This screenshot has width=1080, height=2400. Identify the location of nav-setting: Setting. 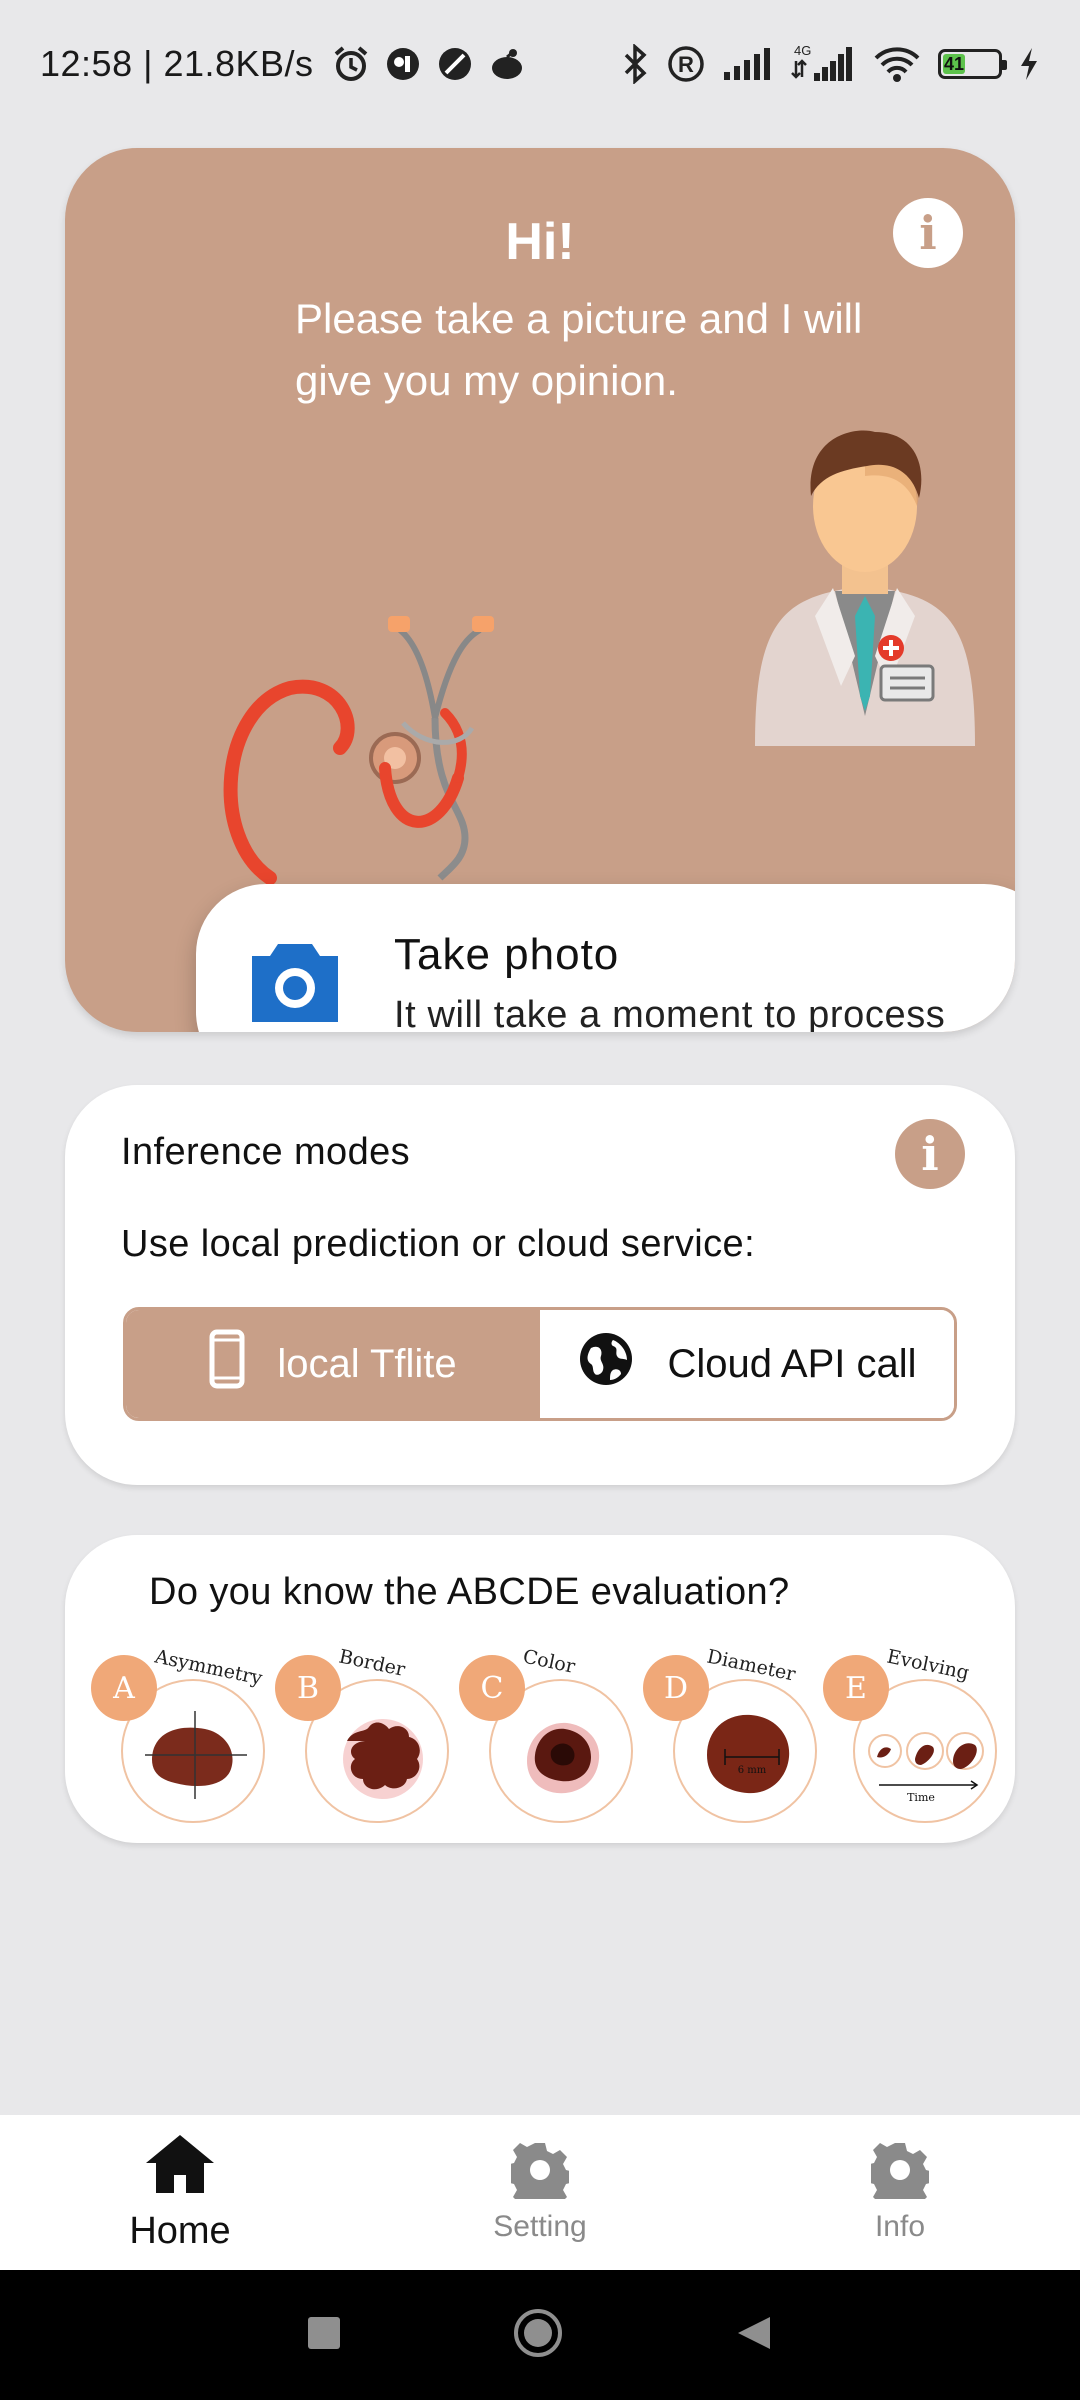
(540, 2192).